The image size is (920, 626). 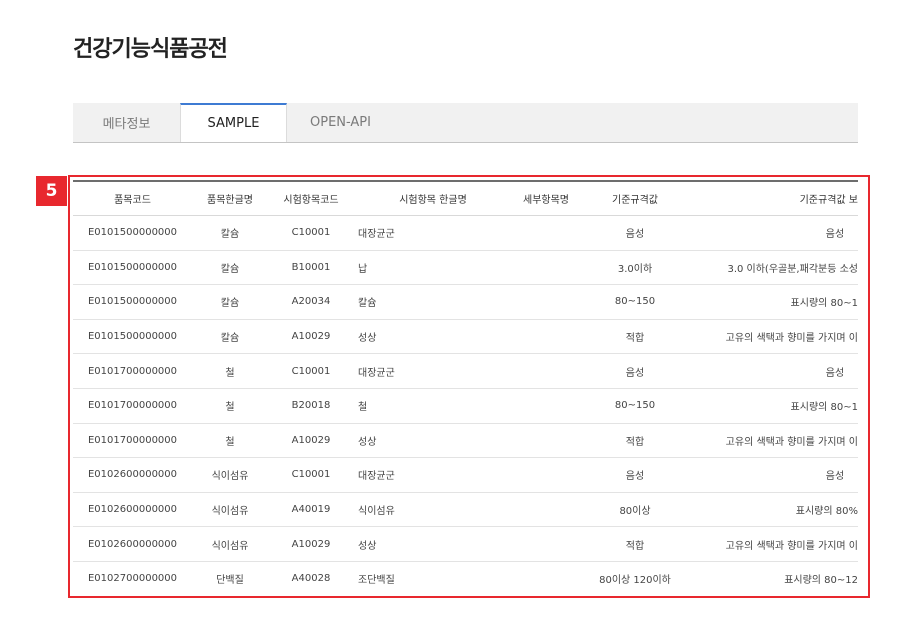 What do you see at coordinates (150, 49) in the screenshot?
I see `page-title: 건강기능식품공전` at bounding box center [150, 49].